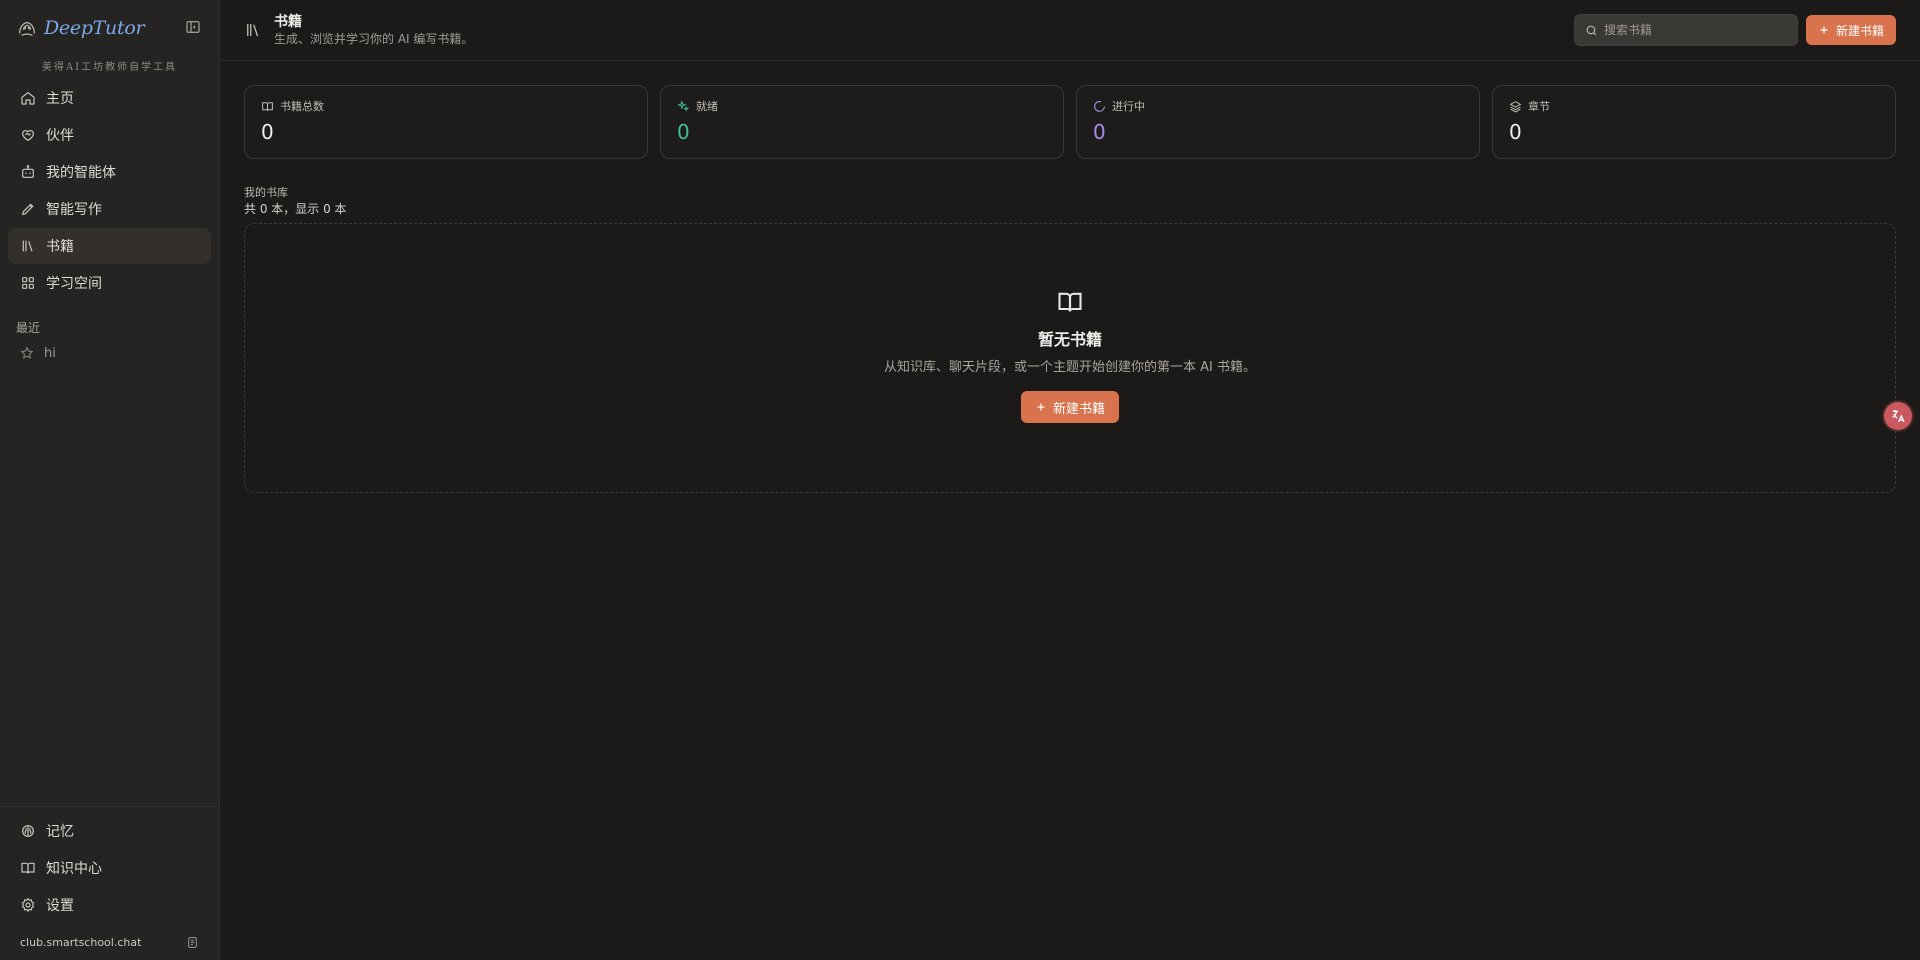 Image resolution: width=1920 pixels, height=960 pixels. I want to click on heart-handshake-icon, so click(28, 136).